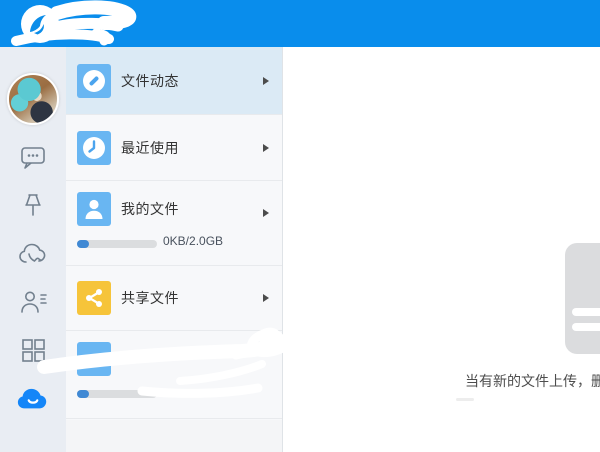 The width and height of the screenshot is (600, 452). I want to click on menu-panel-footer, so click(174, 436).